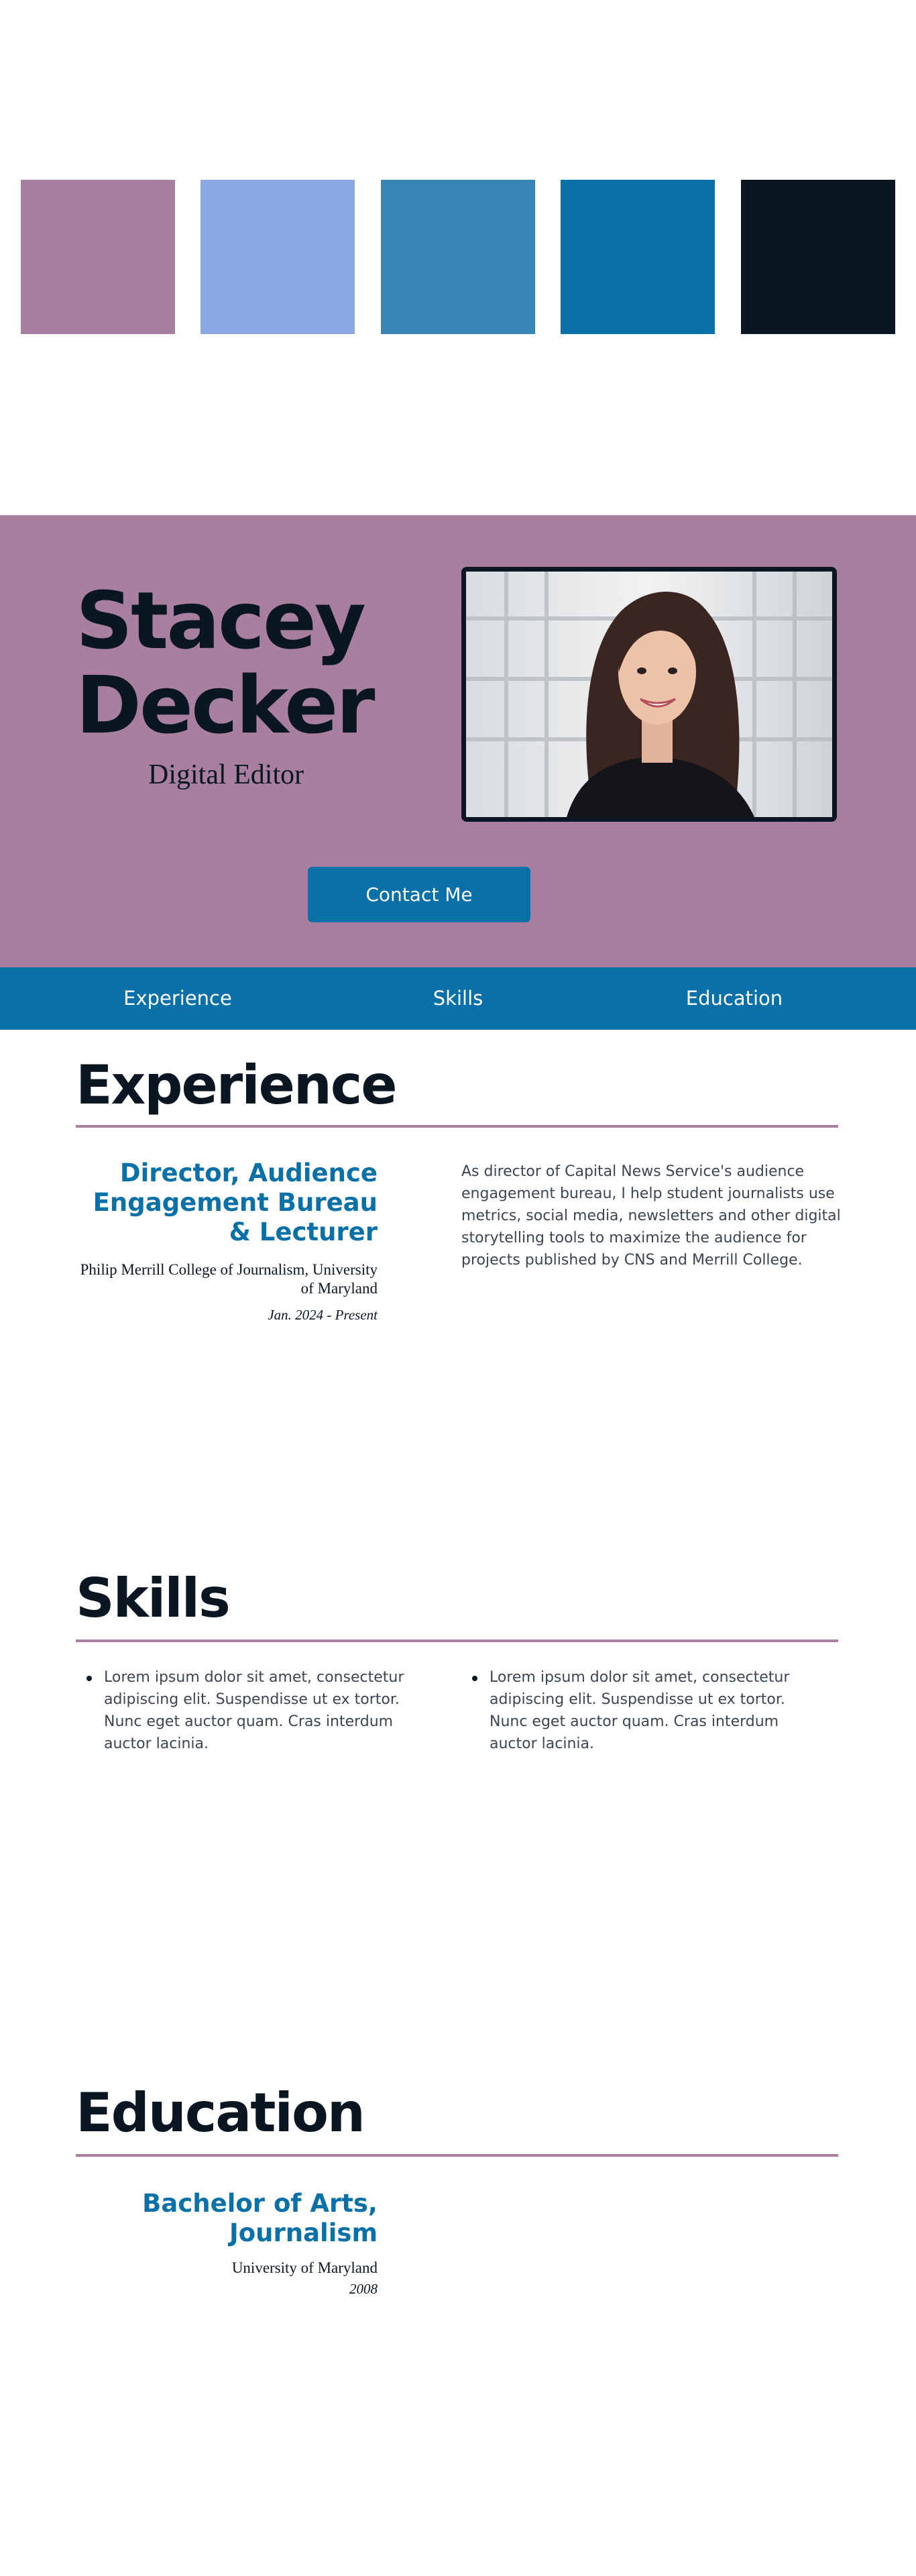  I want to click on skills-heading: Skills, so click(153, 1598).